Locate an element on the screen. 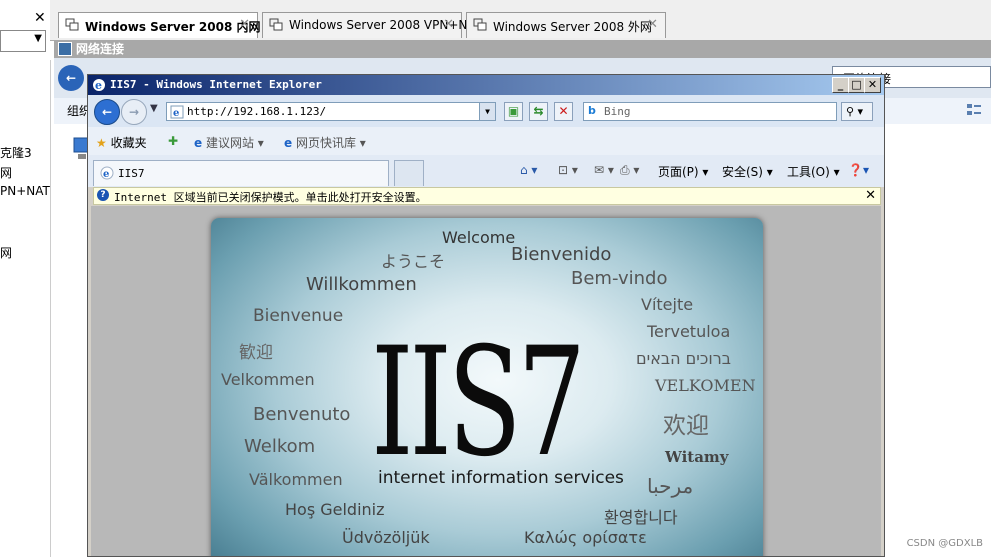 This screenshot has width=991, height=557. new-tab-button is located at coordinates (409, 173).